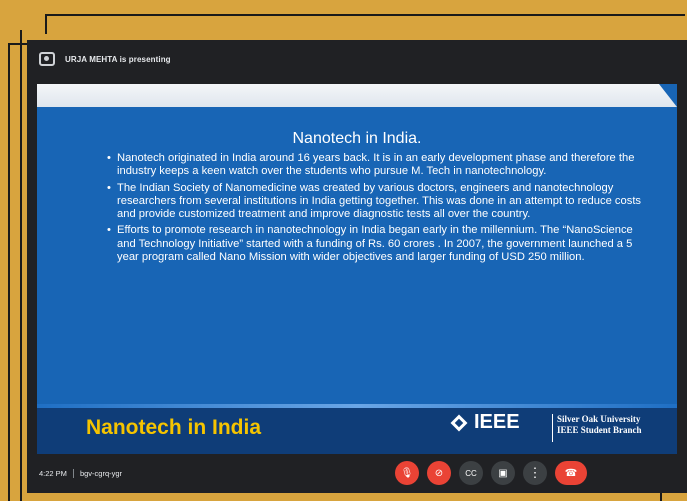 The width and height of the screenshot is (687, 501). Describe the element at coordinates (47, 59) in the screenshot. I see `presentation-icon` at that location.